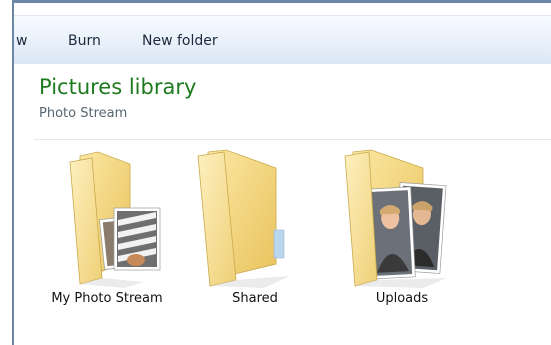 This screenshot has height=345, width=551. Describe the element at coordinates (115, 219) in the screenshot. I see `folder-with-photos-icon` at that location.